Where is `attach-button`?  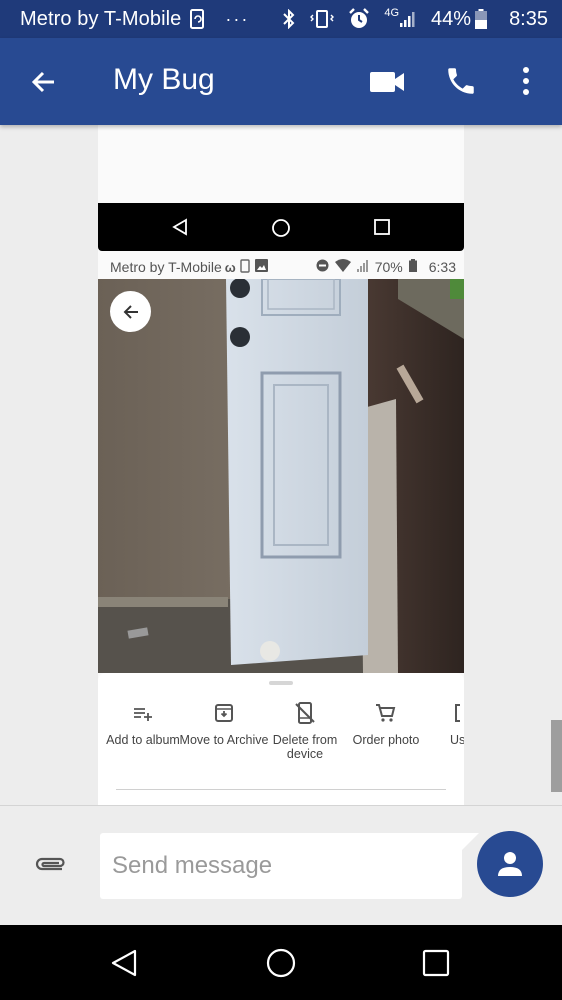
attach-button is located at coordinates (50, 864).